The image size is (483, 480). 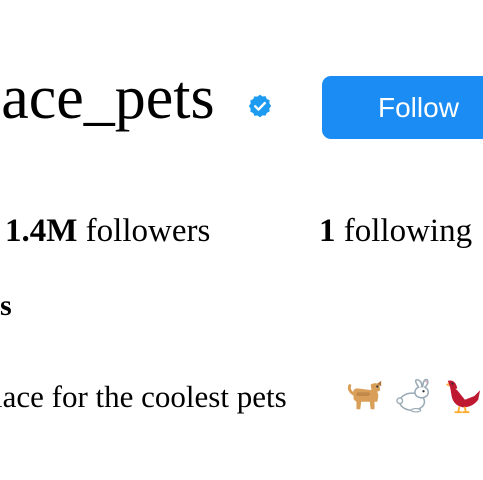 What do you see at coordinates (41, 231) in the screenshot?
I see `followers-count: 1.4M` at bounding box center [41, 231].